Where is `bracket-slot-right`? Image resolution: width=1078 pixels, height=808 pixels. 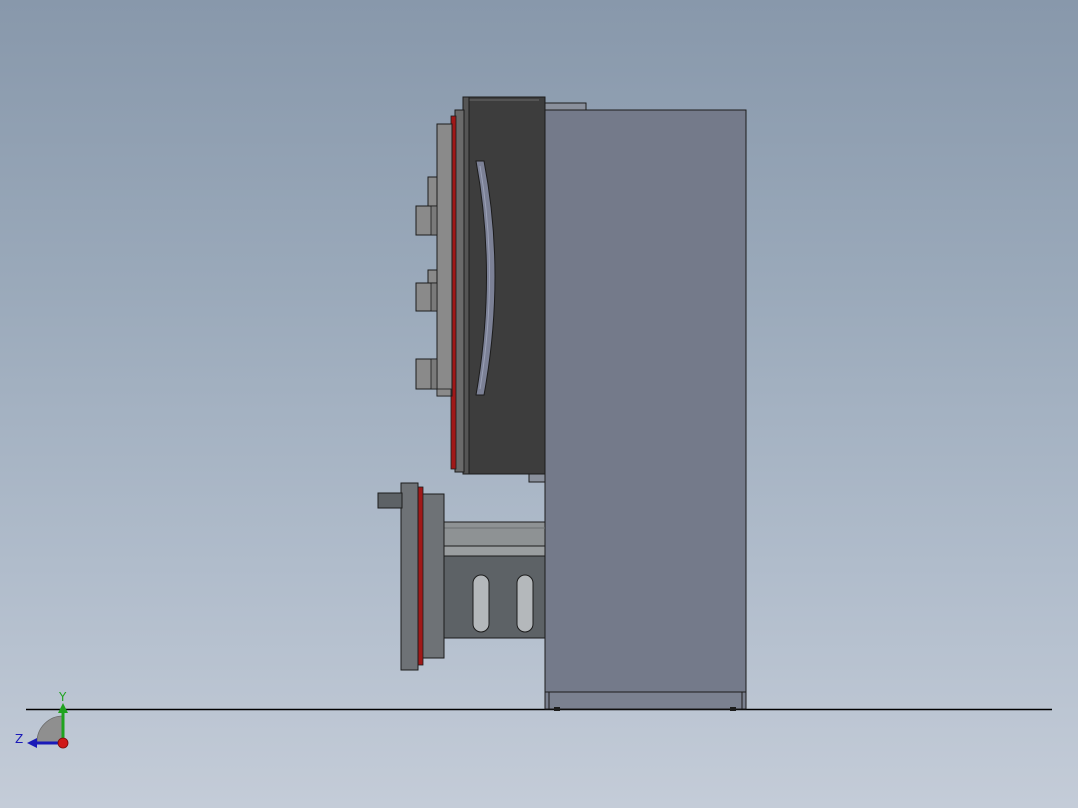
bracket-slot-right is located at coordinates (525, 603).